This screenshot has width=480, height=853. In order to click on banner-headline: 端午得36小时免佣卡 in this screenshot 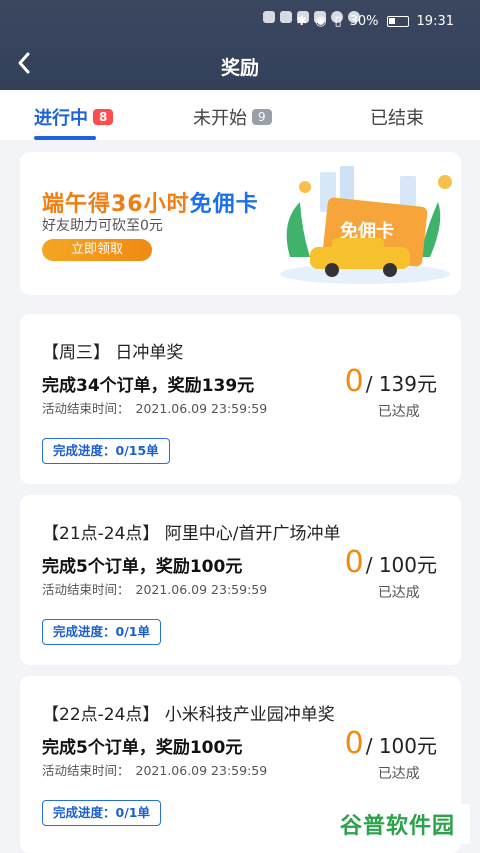, I will do `click(150, 202)`.